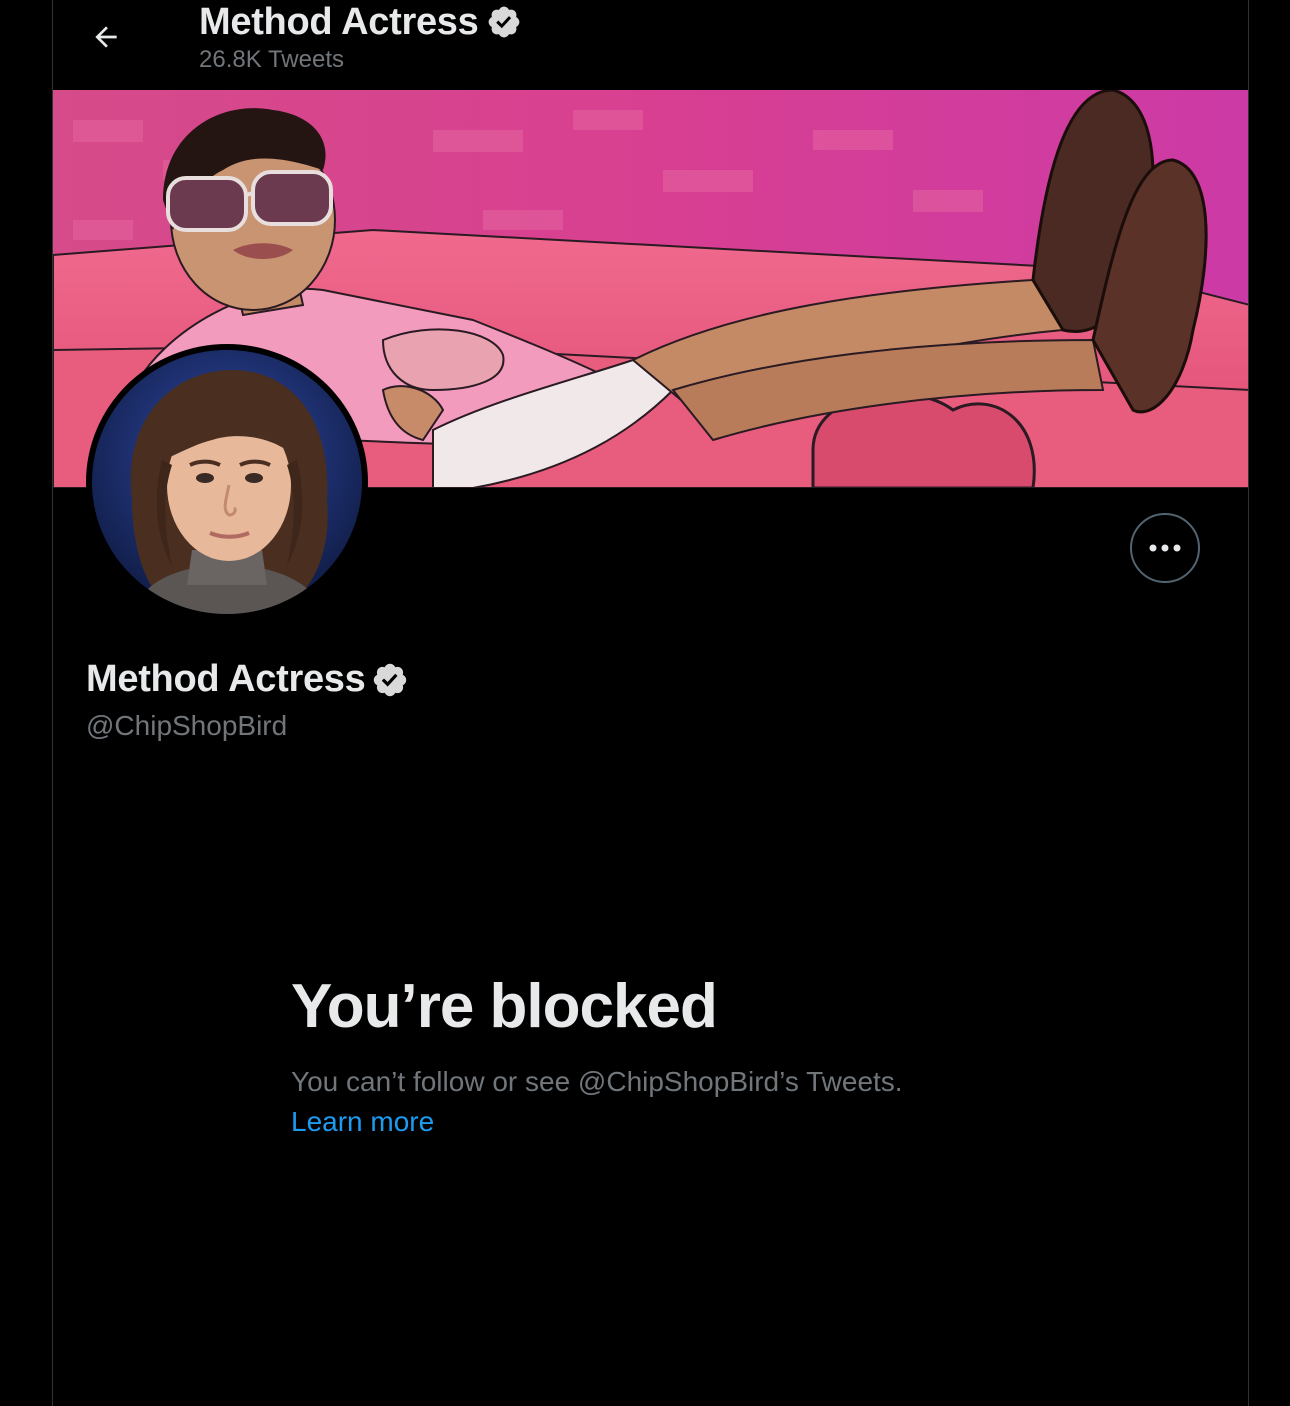 This screenshot has width=1290, height=1406. I want to click on profile-name: Method Actress, so click(226, 679).